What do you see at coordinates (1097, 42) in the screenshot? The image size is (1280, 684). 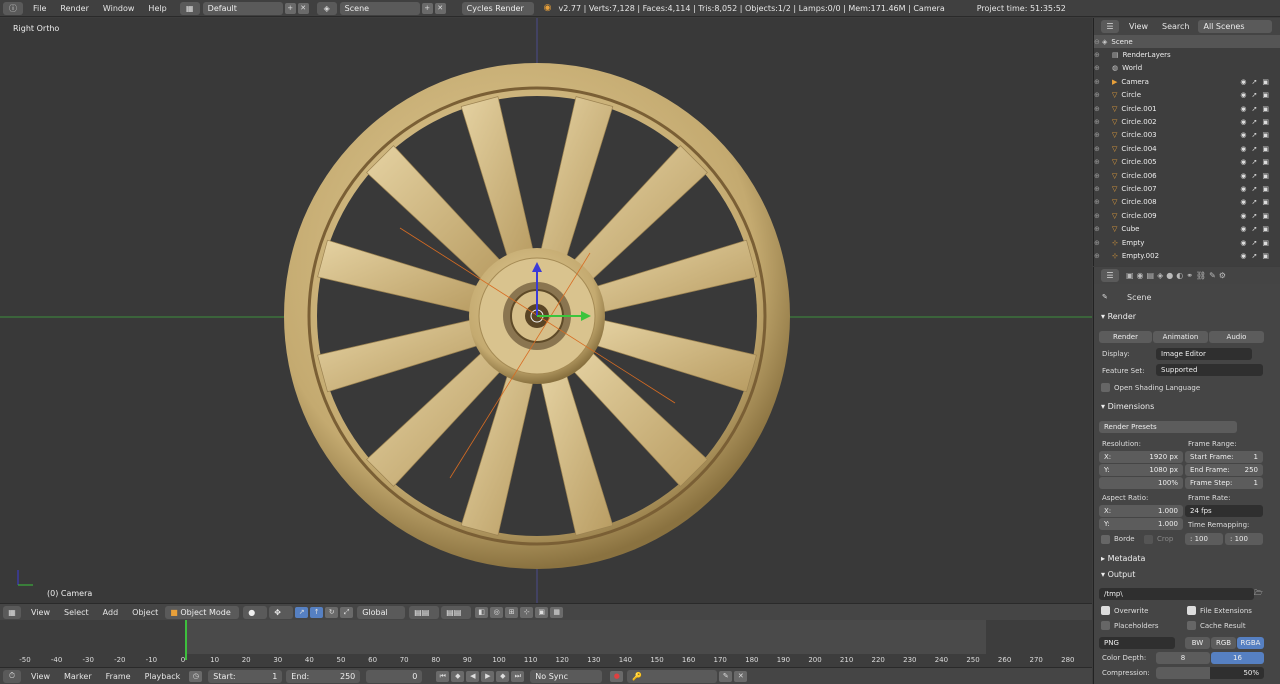 I see `expand-toggle-icon: ⊖` at bounding box center [1097, 42].